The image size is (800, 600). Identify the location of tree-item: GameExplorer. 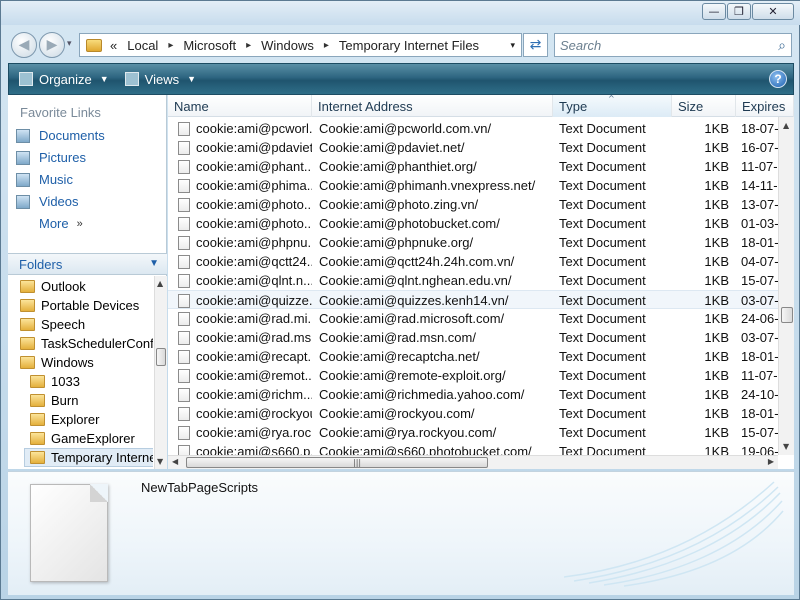
(82, 438).